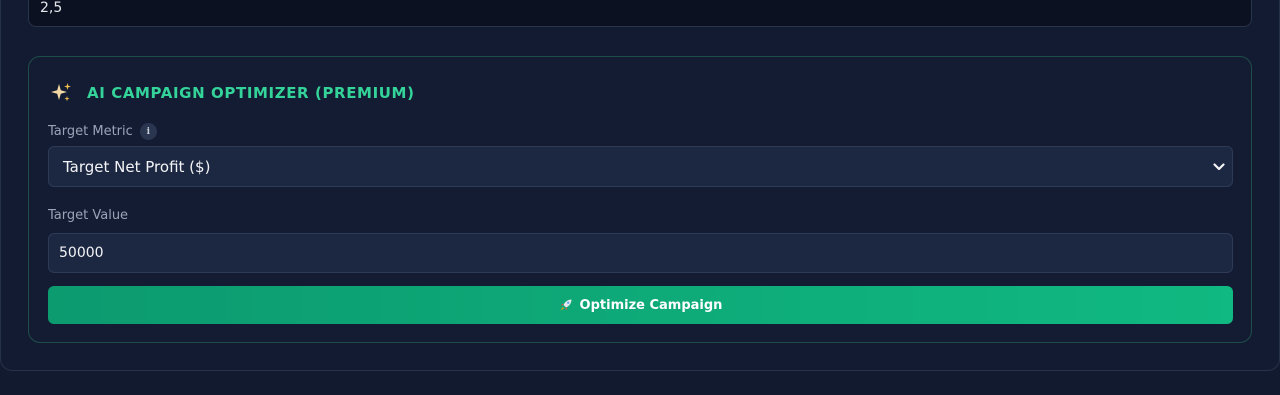 This screenshot has height=395, width=1280. What do you see at coordinates (88, 215) in the screenshot?
I see `target-value-label: Target Value` at bounding box center [88, 215].